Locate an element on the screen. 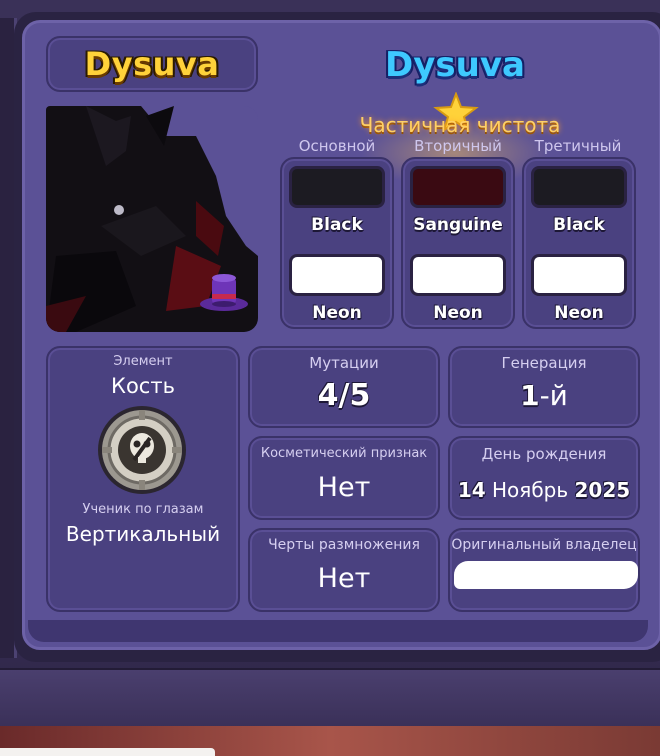 Image resolution: width=660 pixels, height=756 pixels. color-swatch-primary is located at coordinates (337, 187).